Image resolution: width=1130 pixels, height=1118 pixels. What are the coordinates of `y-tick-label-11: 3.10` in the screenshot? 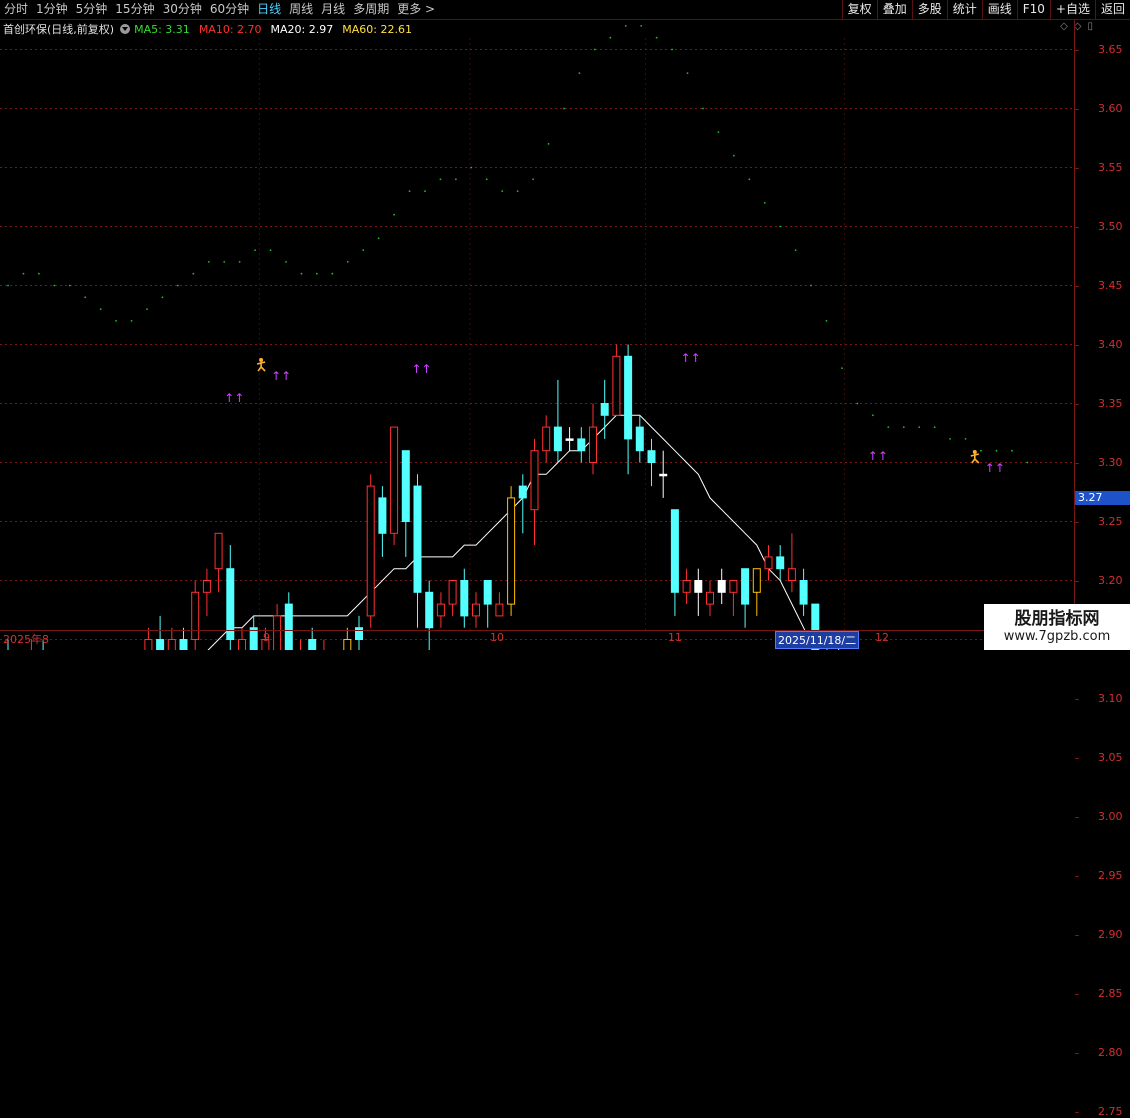 It's located at (1110, 698).